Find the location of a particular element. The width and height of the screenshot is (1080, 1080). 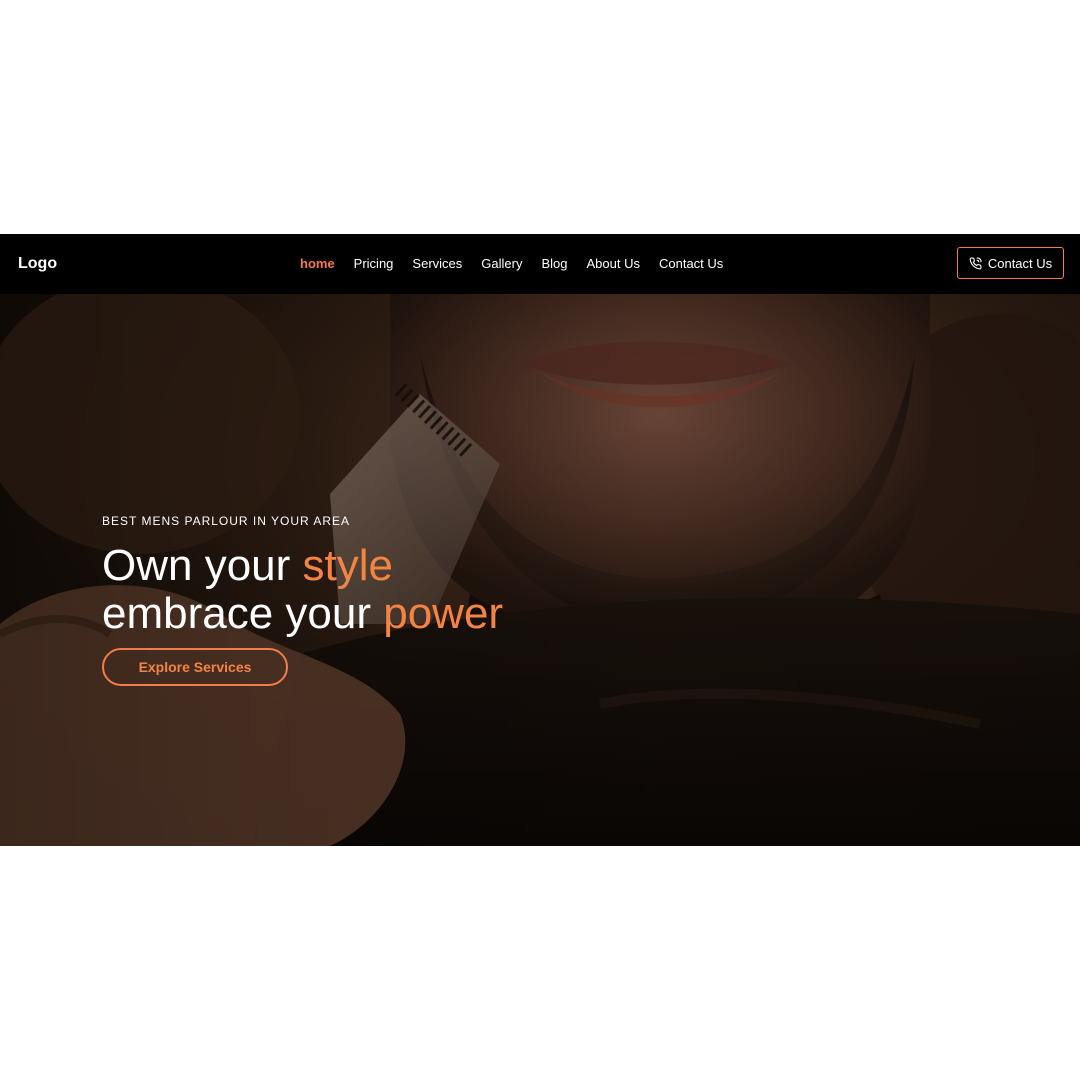

contact-us-button: Contact Us is located at coordinates (1010, 263).